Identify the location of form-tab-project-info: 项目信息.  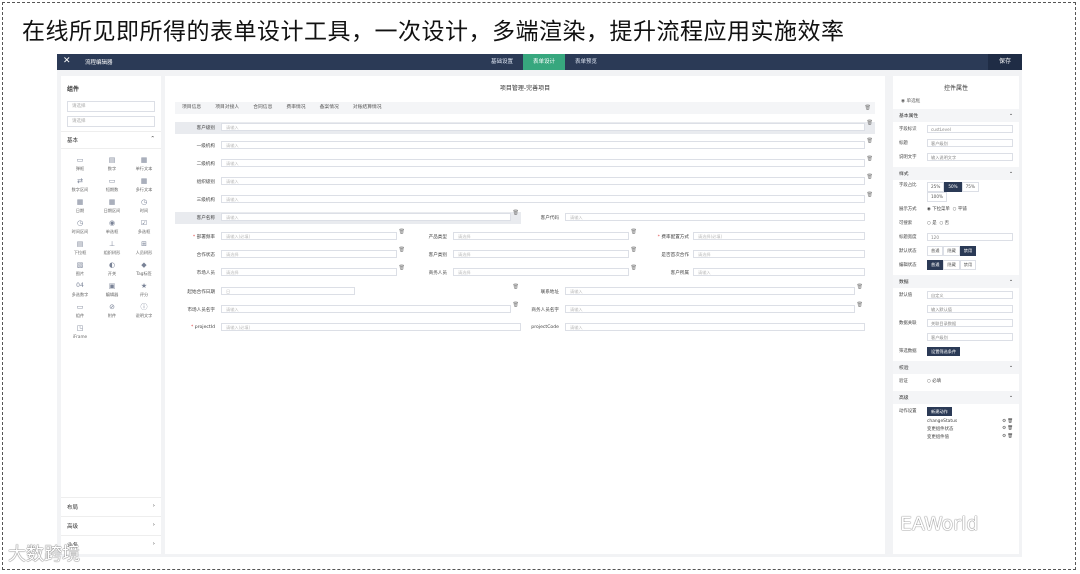
(191, 108).